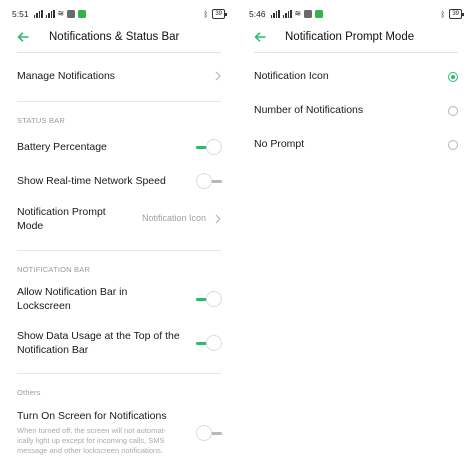 This screenshot has width=474, height=474. What do you see at coordinates (356, 14) in the screenshot?
I see `status-bar: 5:46 ≋ ᛒ 39` at bounding box center [356, 14].